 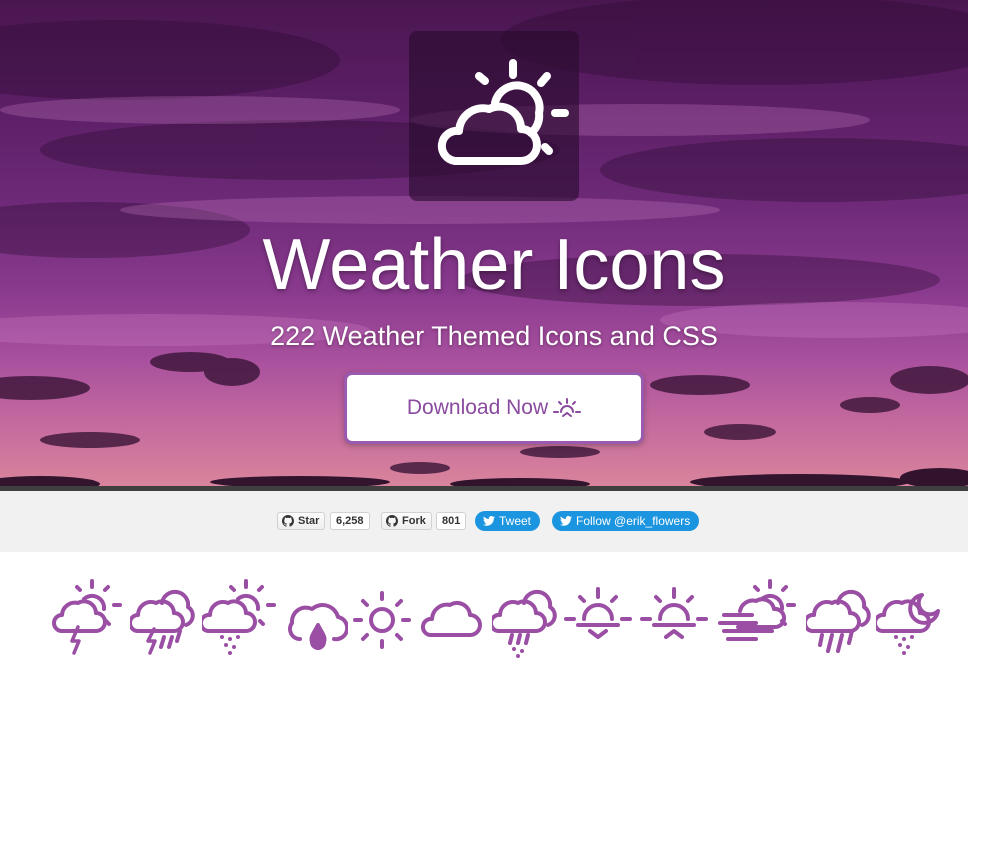 I want to click on page-title: Weather Icons, so click(x=494, y=265).